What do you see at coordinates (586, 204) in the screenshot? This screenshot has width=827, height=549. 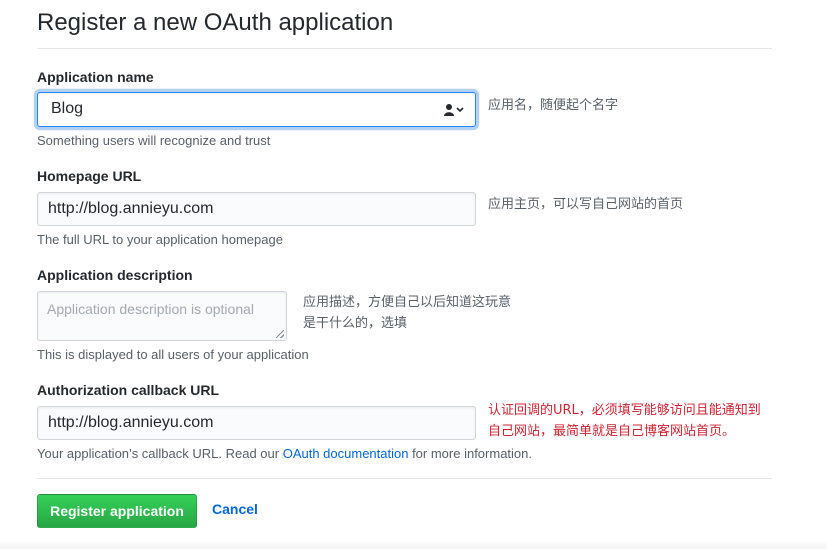 I see `homepage-note: 应用主页，可以写自己网站的首页` at bounding box center [586, 204].